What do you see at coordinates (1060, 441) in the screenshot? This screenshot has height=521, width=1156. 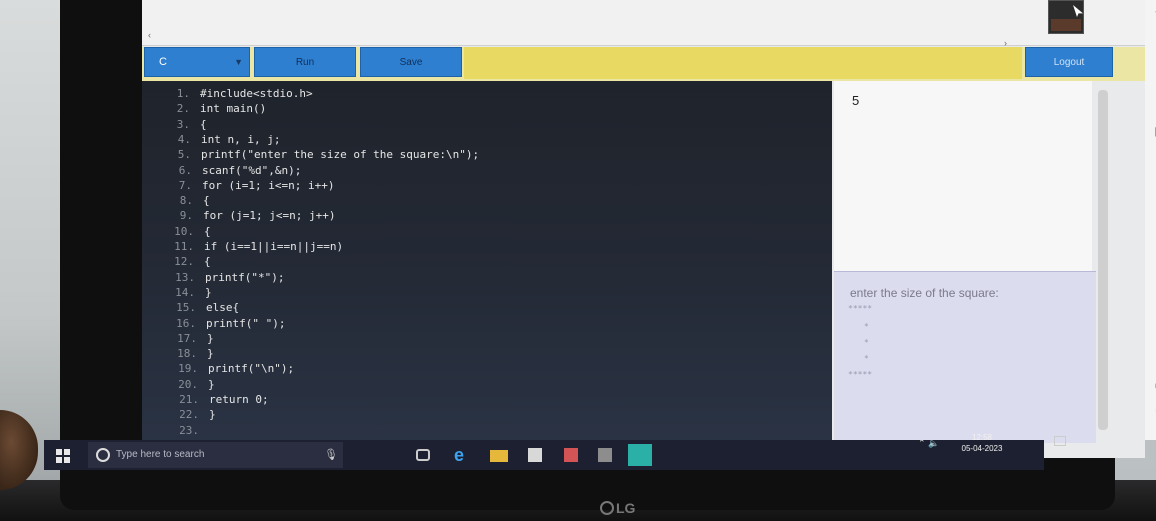 I see `notification-icon` at bounding box center [1060, 441].